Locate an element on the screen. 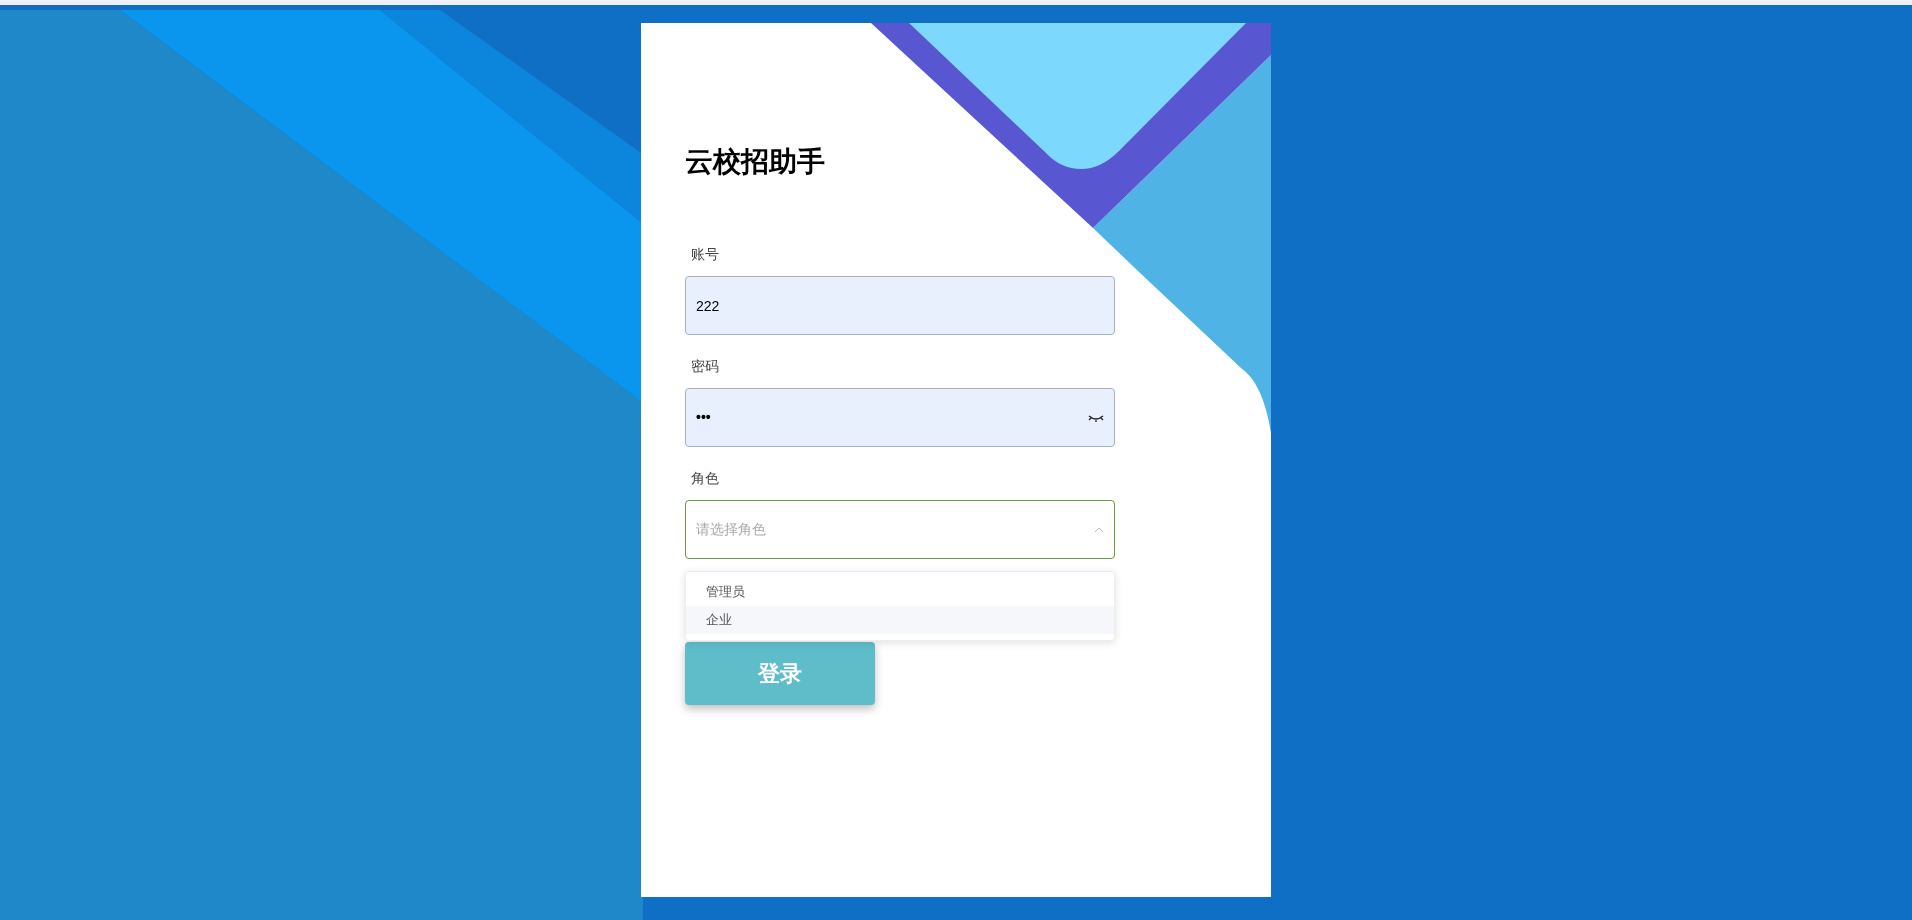 This screenshot has width=1912, height=920. field-label: 密码 is located at coordinates (705, 366).